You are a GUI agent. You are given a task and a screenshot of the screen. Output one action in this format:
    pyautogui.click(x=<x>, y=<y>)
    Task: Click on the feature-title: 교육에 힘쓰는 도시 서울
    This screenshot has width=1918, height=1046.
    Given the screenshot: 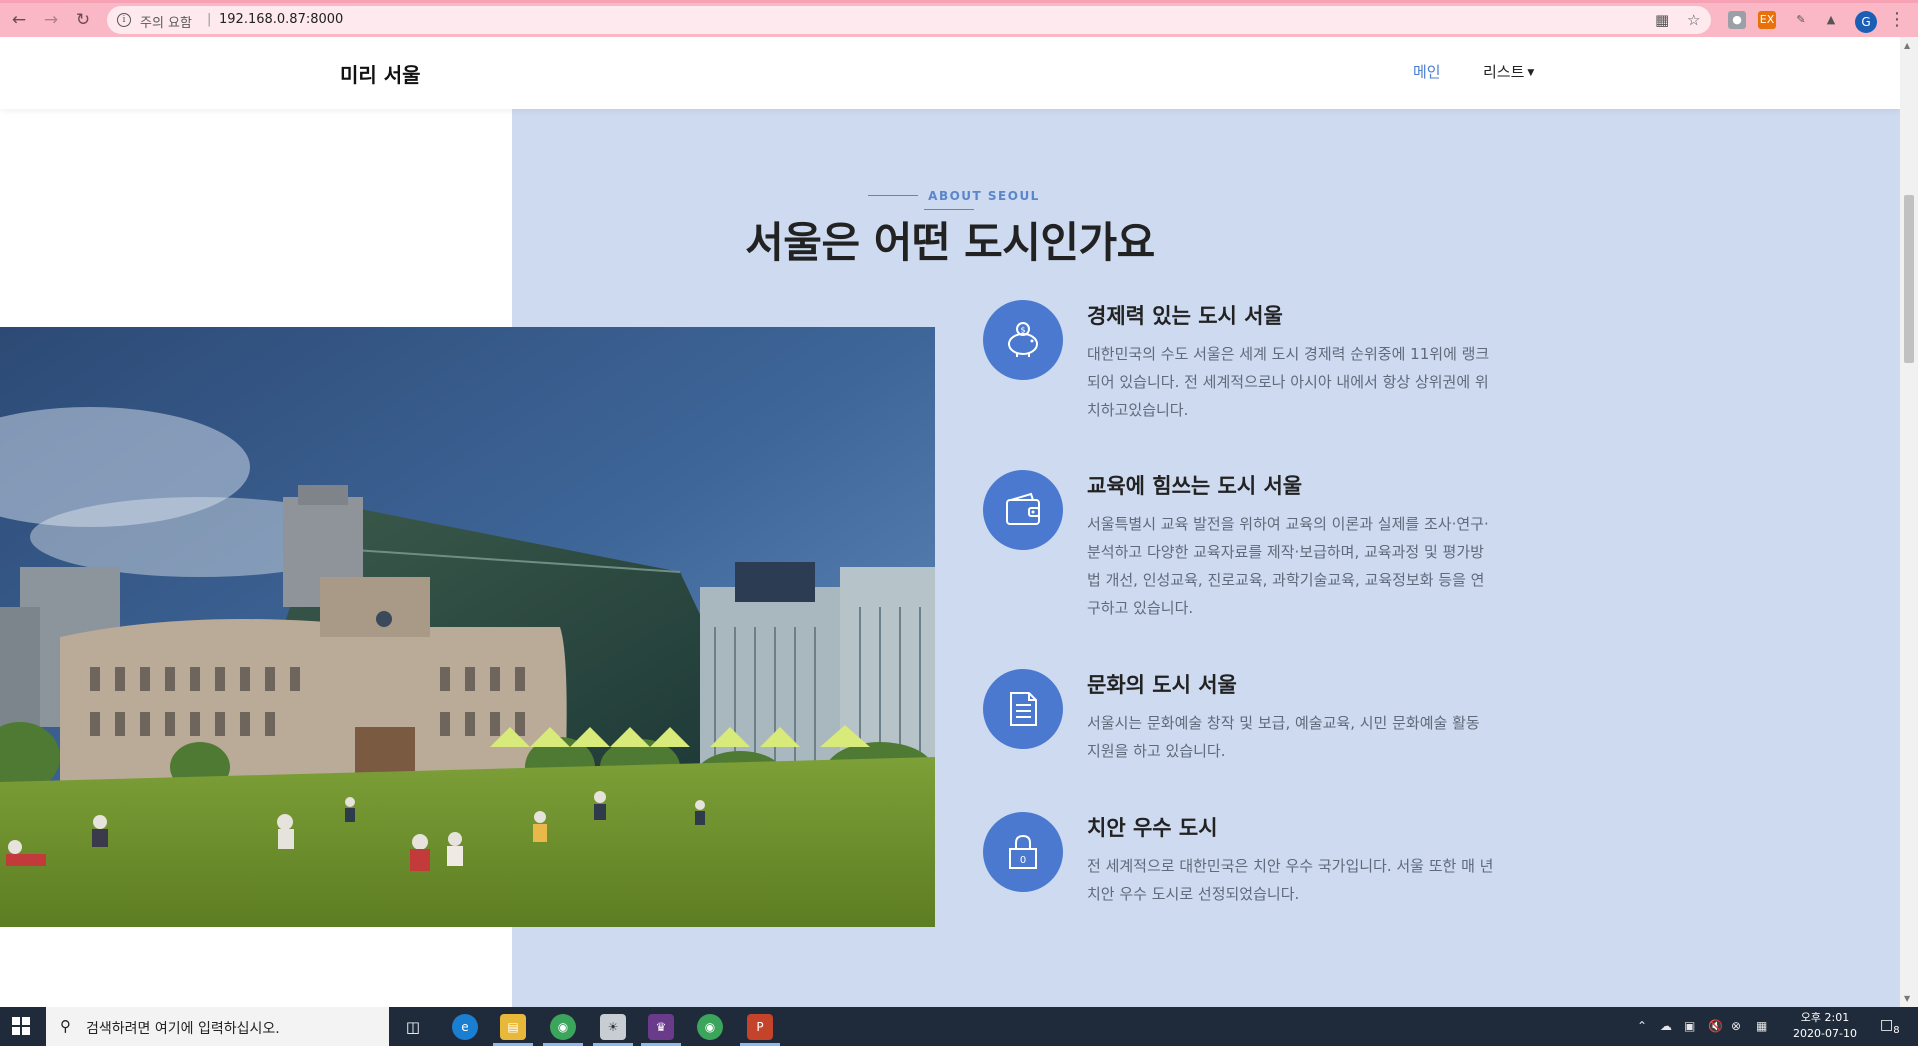 What is the action you would take?
    pyautogui.click(x=1195, y=486)
    